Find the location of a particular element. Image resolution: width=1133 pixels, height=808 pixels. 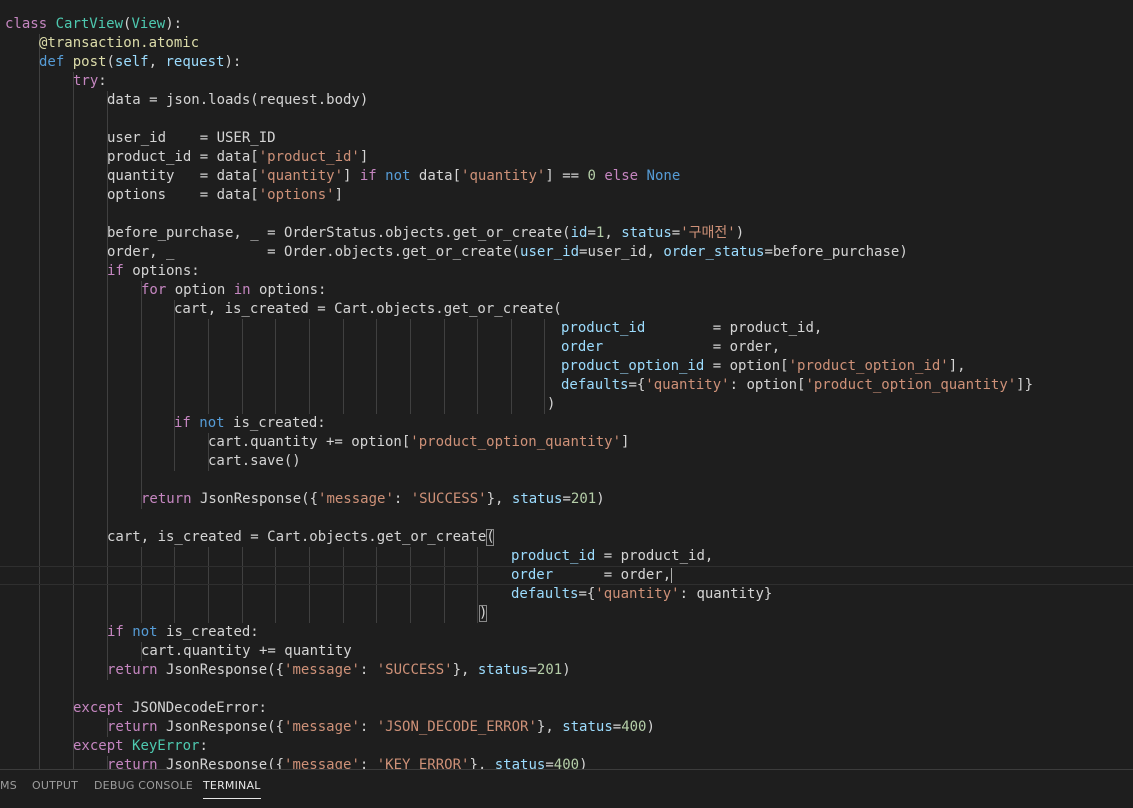

code-token: cart.quantity += quantity is located at coordinates (246, 651).